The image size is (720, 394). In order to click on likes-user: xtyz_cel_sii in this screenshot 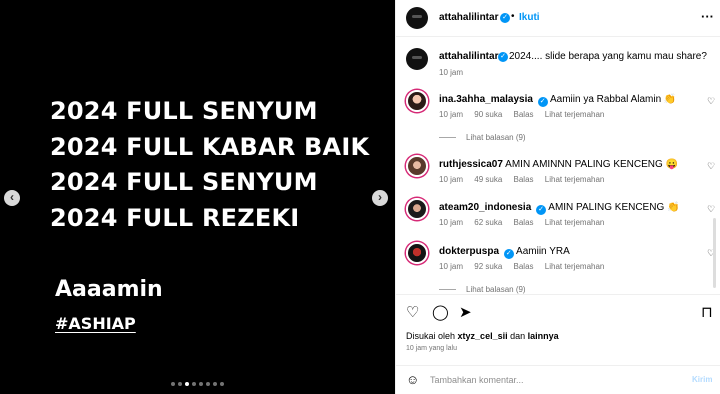, I will do `click(483, 336)`.